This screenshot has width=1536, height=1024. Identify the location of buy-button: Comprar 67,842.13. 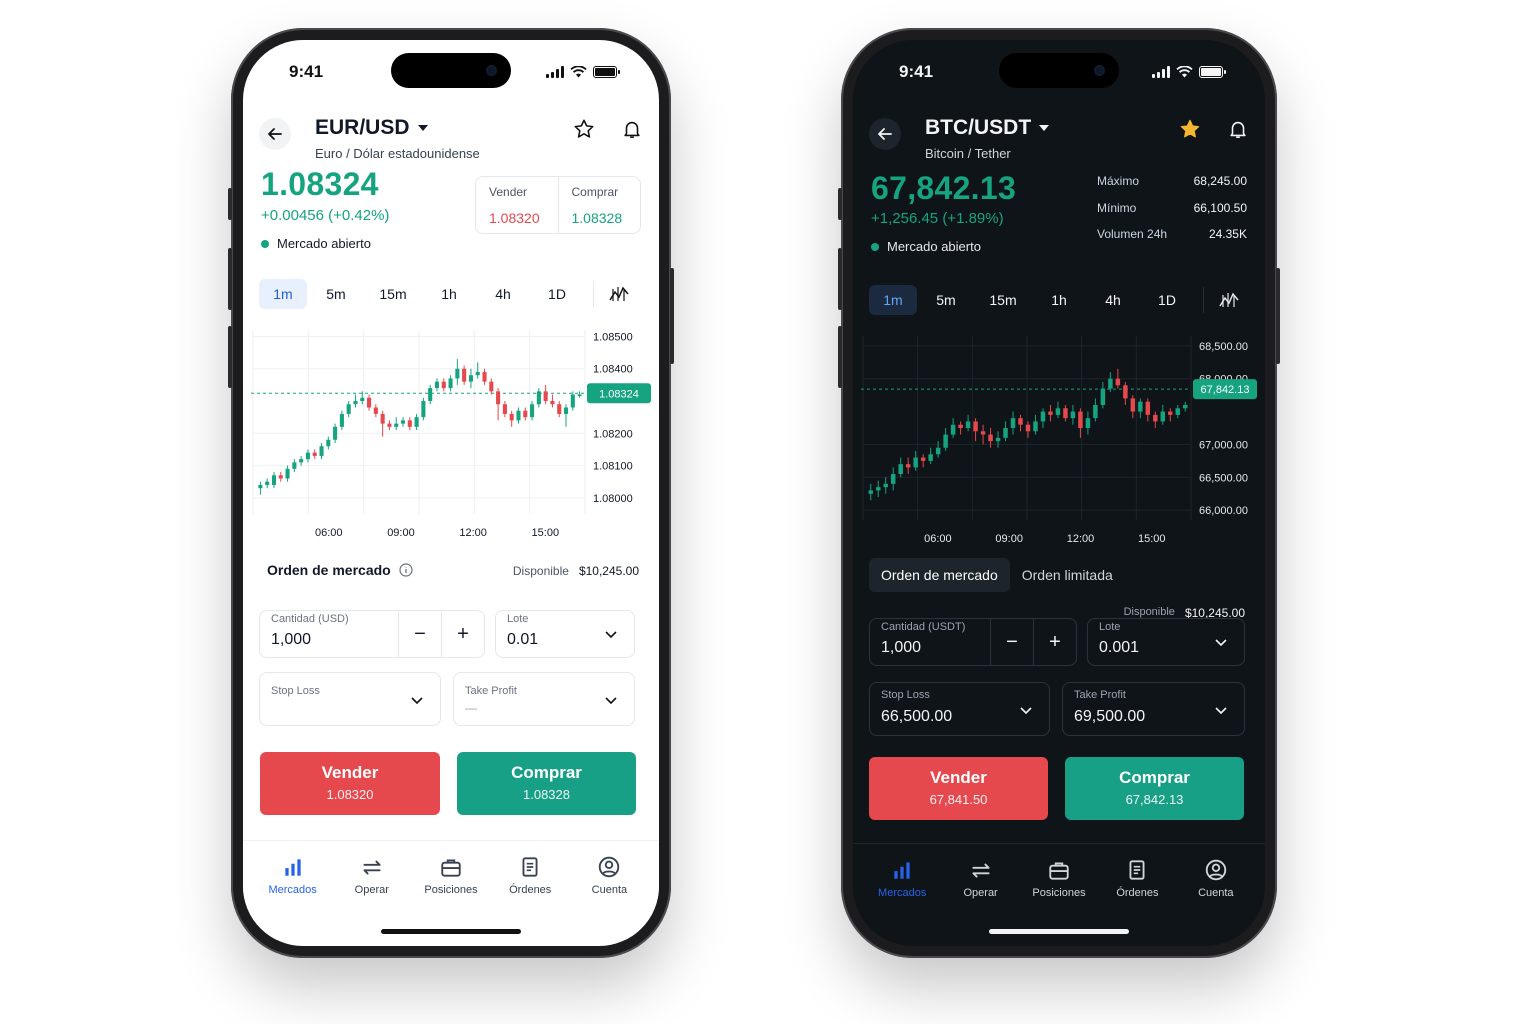
(1154, 788).